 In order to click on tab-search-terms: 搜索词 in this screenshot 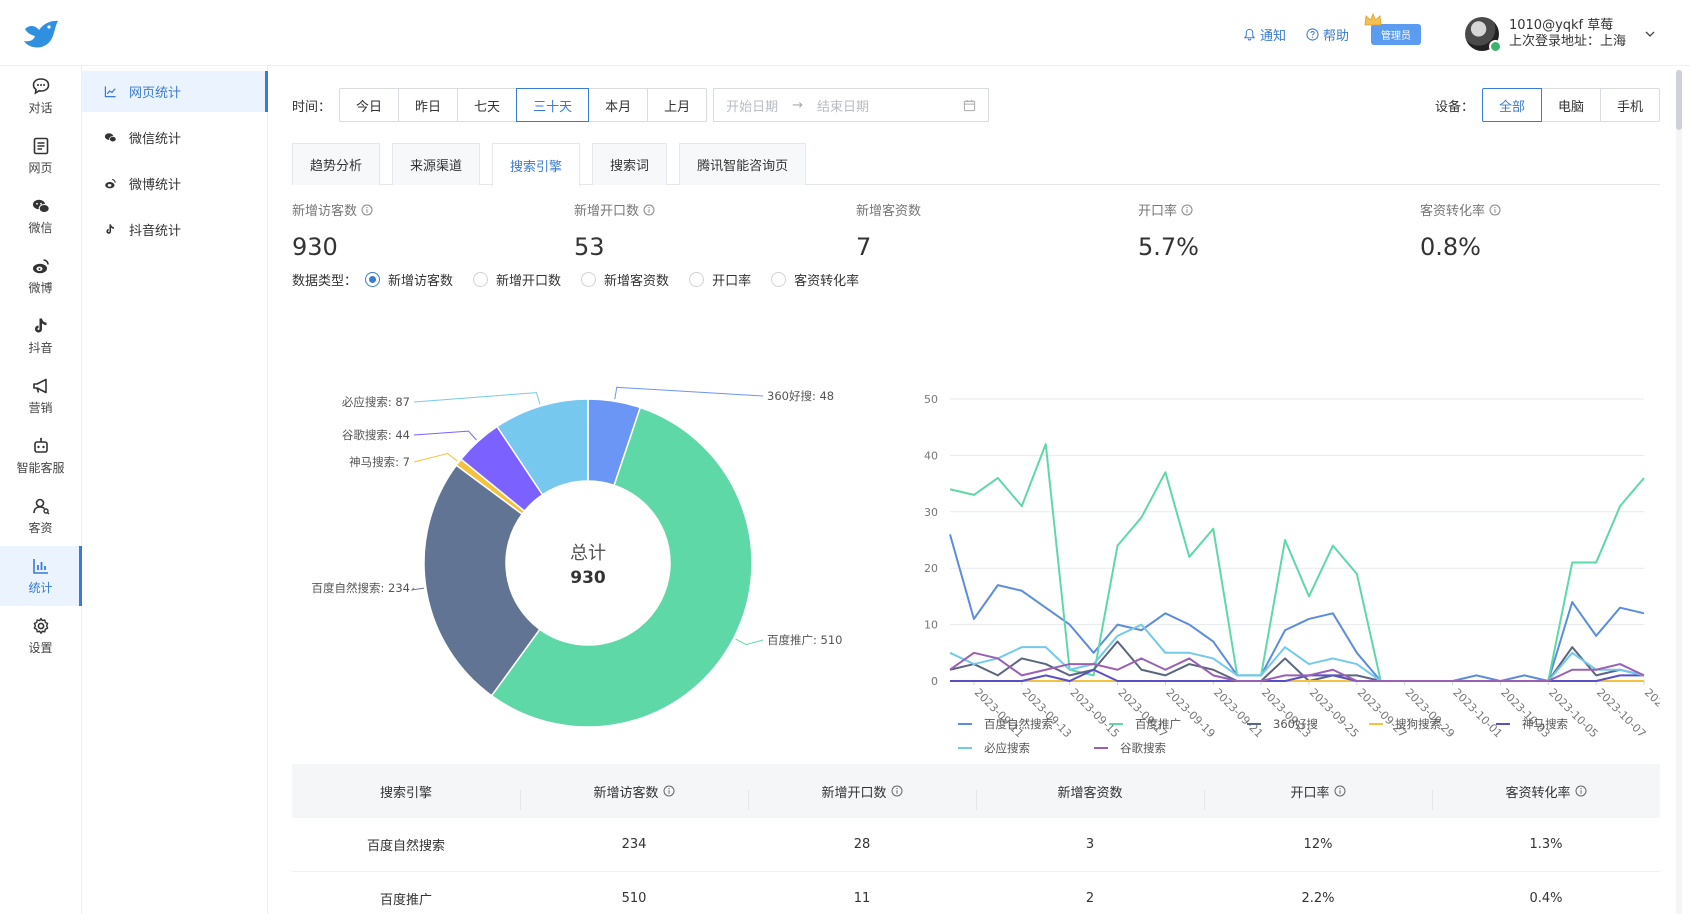, I will do `click(630, 164)`.